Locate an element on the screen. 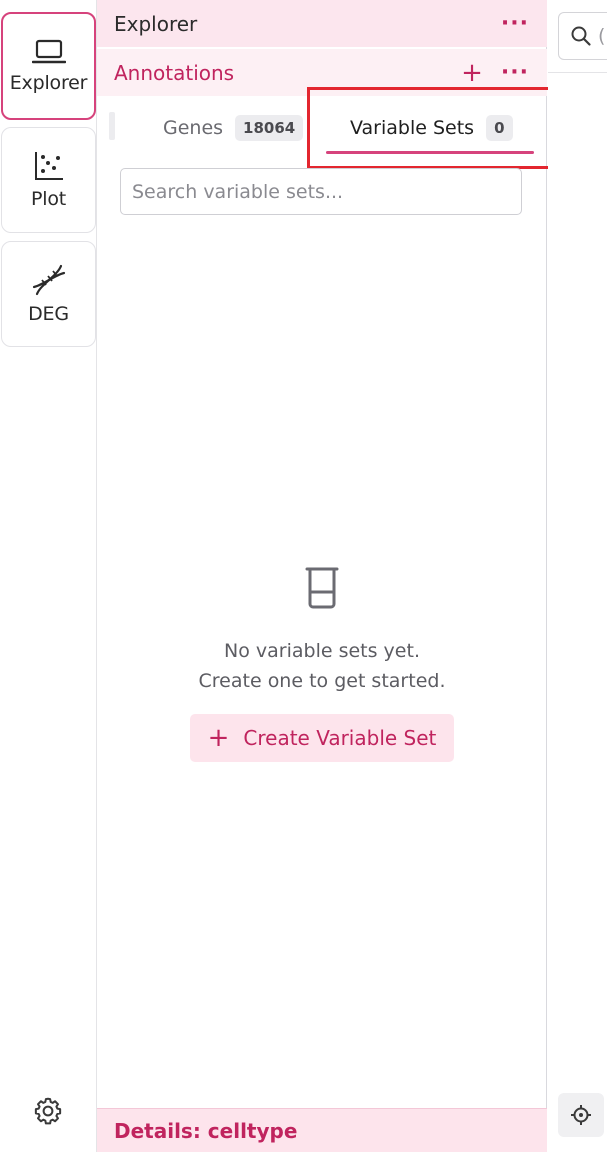 Image resolution: width=607 pixels, height=1152 pixels. rail-item-plot: Plot is located at coordinates (48, 180).